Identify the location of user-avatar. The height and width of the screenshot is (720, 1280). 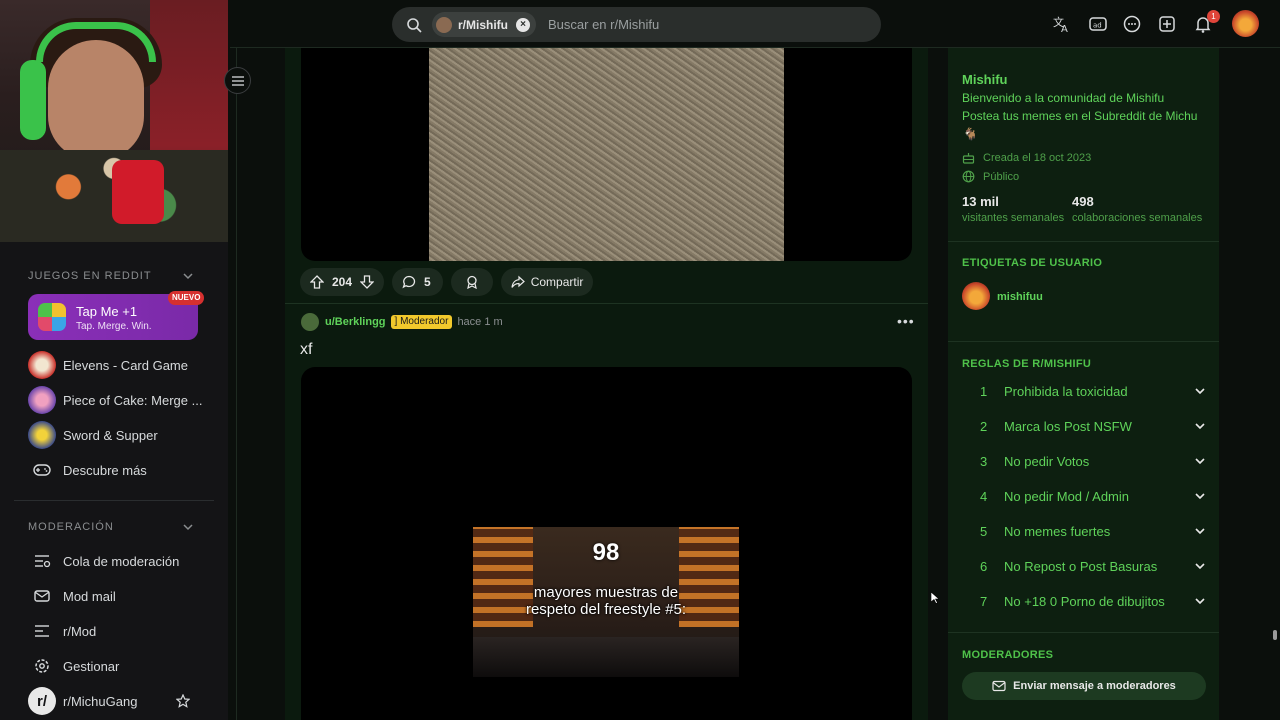
(1245, 23).